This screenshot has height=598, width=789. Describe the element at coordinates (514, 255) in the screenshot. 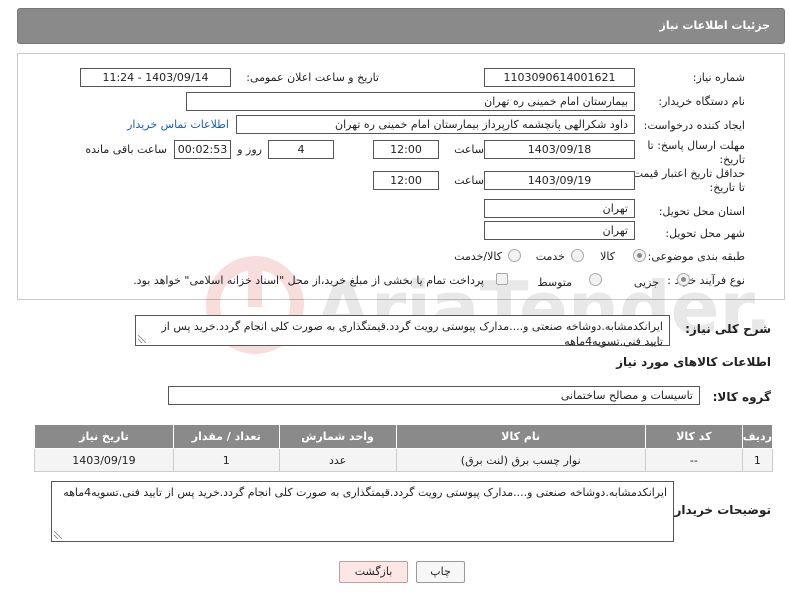

I see `category-goods-service-radio` at that location.